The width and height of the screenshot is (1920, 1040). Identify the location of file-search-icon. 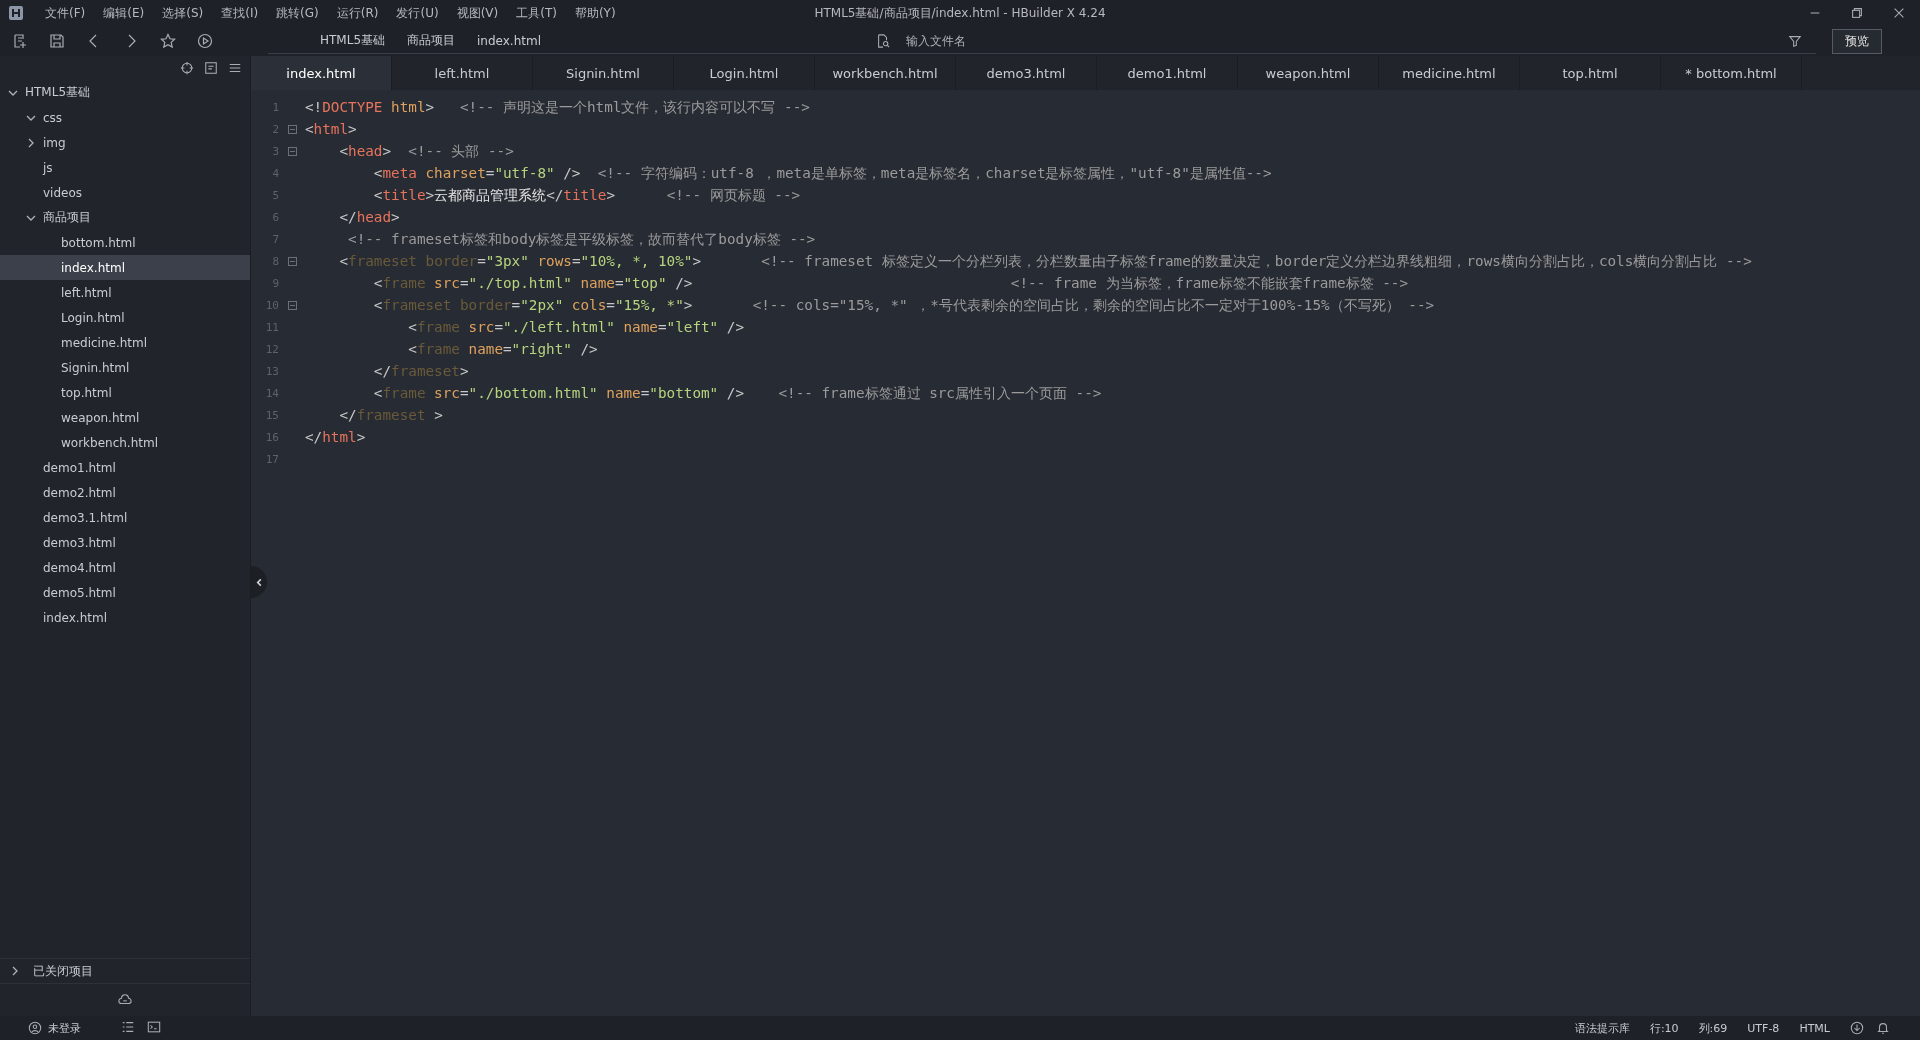
(883, 40).